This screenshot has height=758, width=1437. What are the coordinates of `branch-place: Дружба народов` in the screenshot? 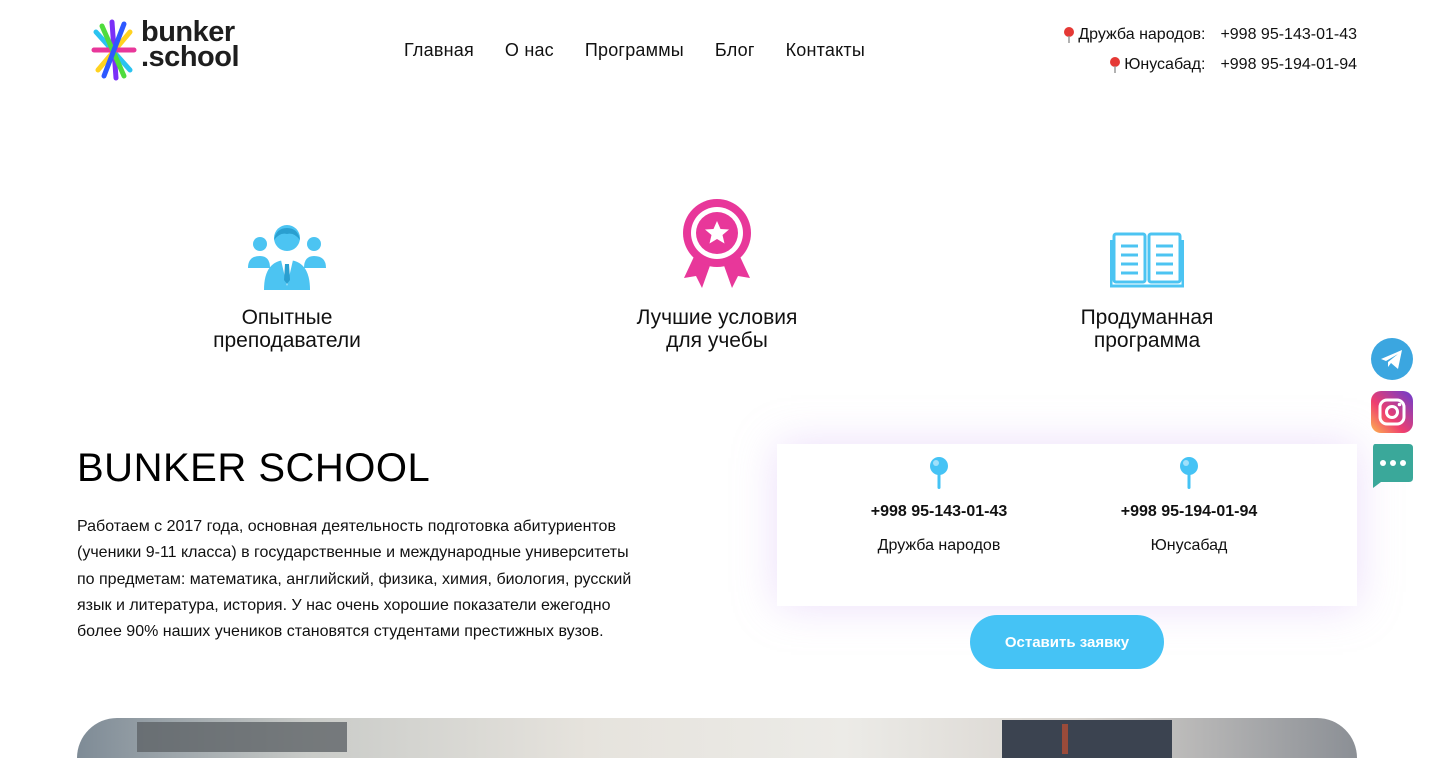 It's located at (939, 545).